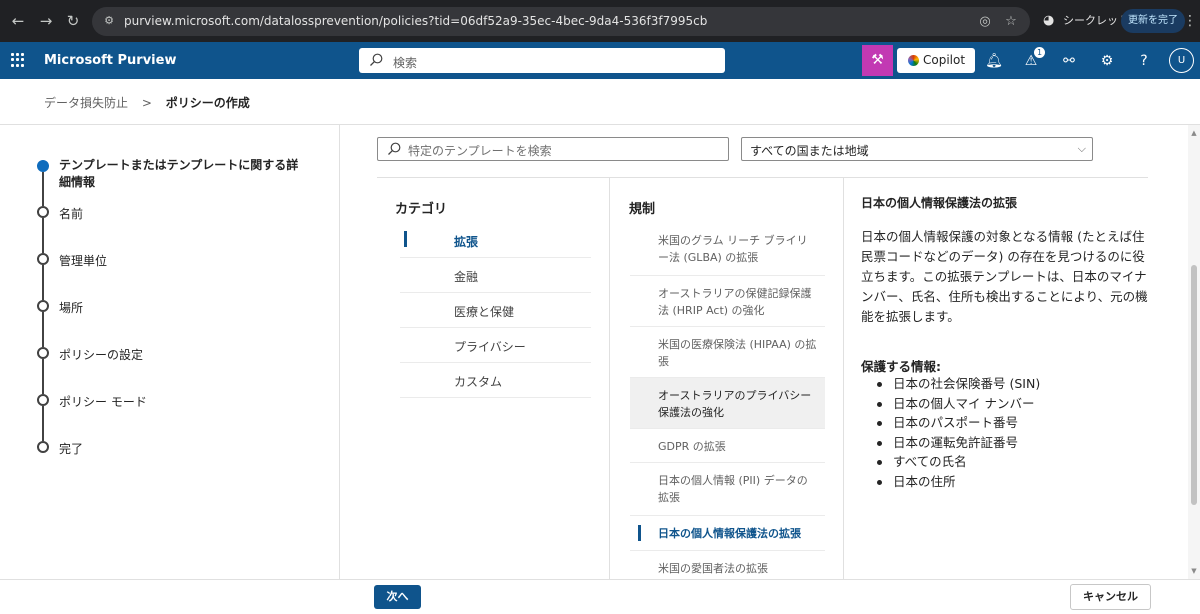 The image size is (1200, 614). I want to click on selection-indicator, so click(639, 533).